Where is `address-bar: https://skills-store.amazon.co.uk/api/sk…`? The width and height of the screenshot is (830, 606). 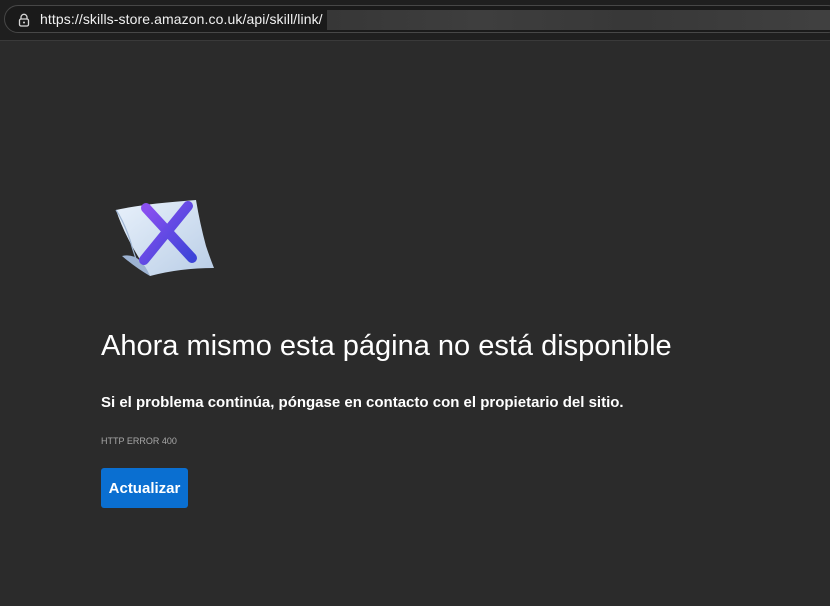
address-bar: https://skills-store.amazon.co.uk/api/sk… is located at coordinates (417, 19).